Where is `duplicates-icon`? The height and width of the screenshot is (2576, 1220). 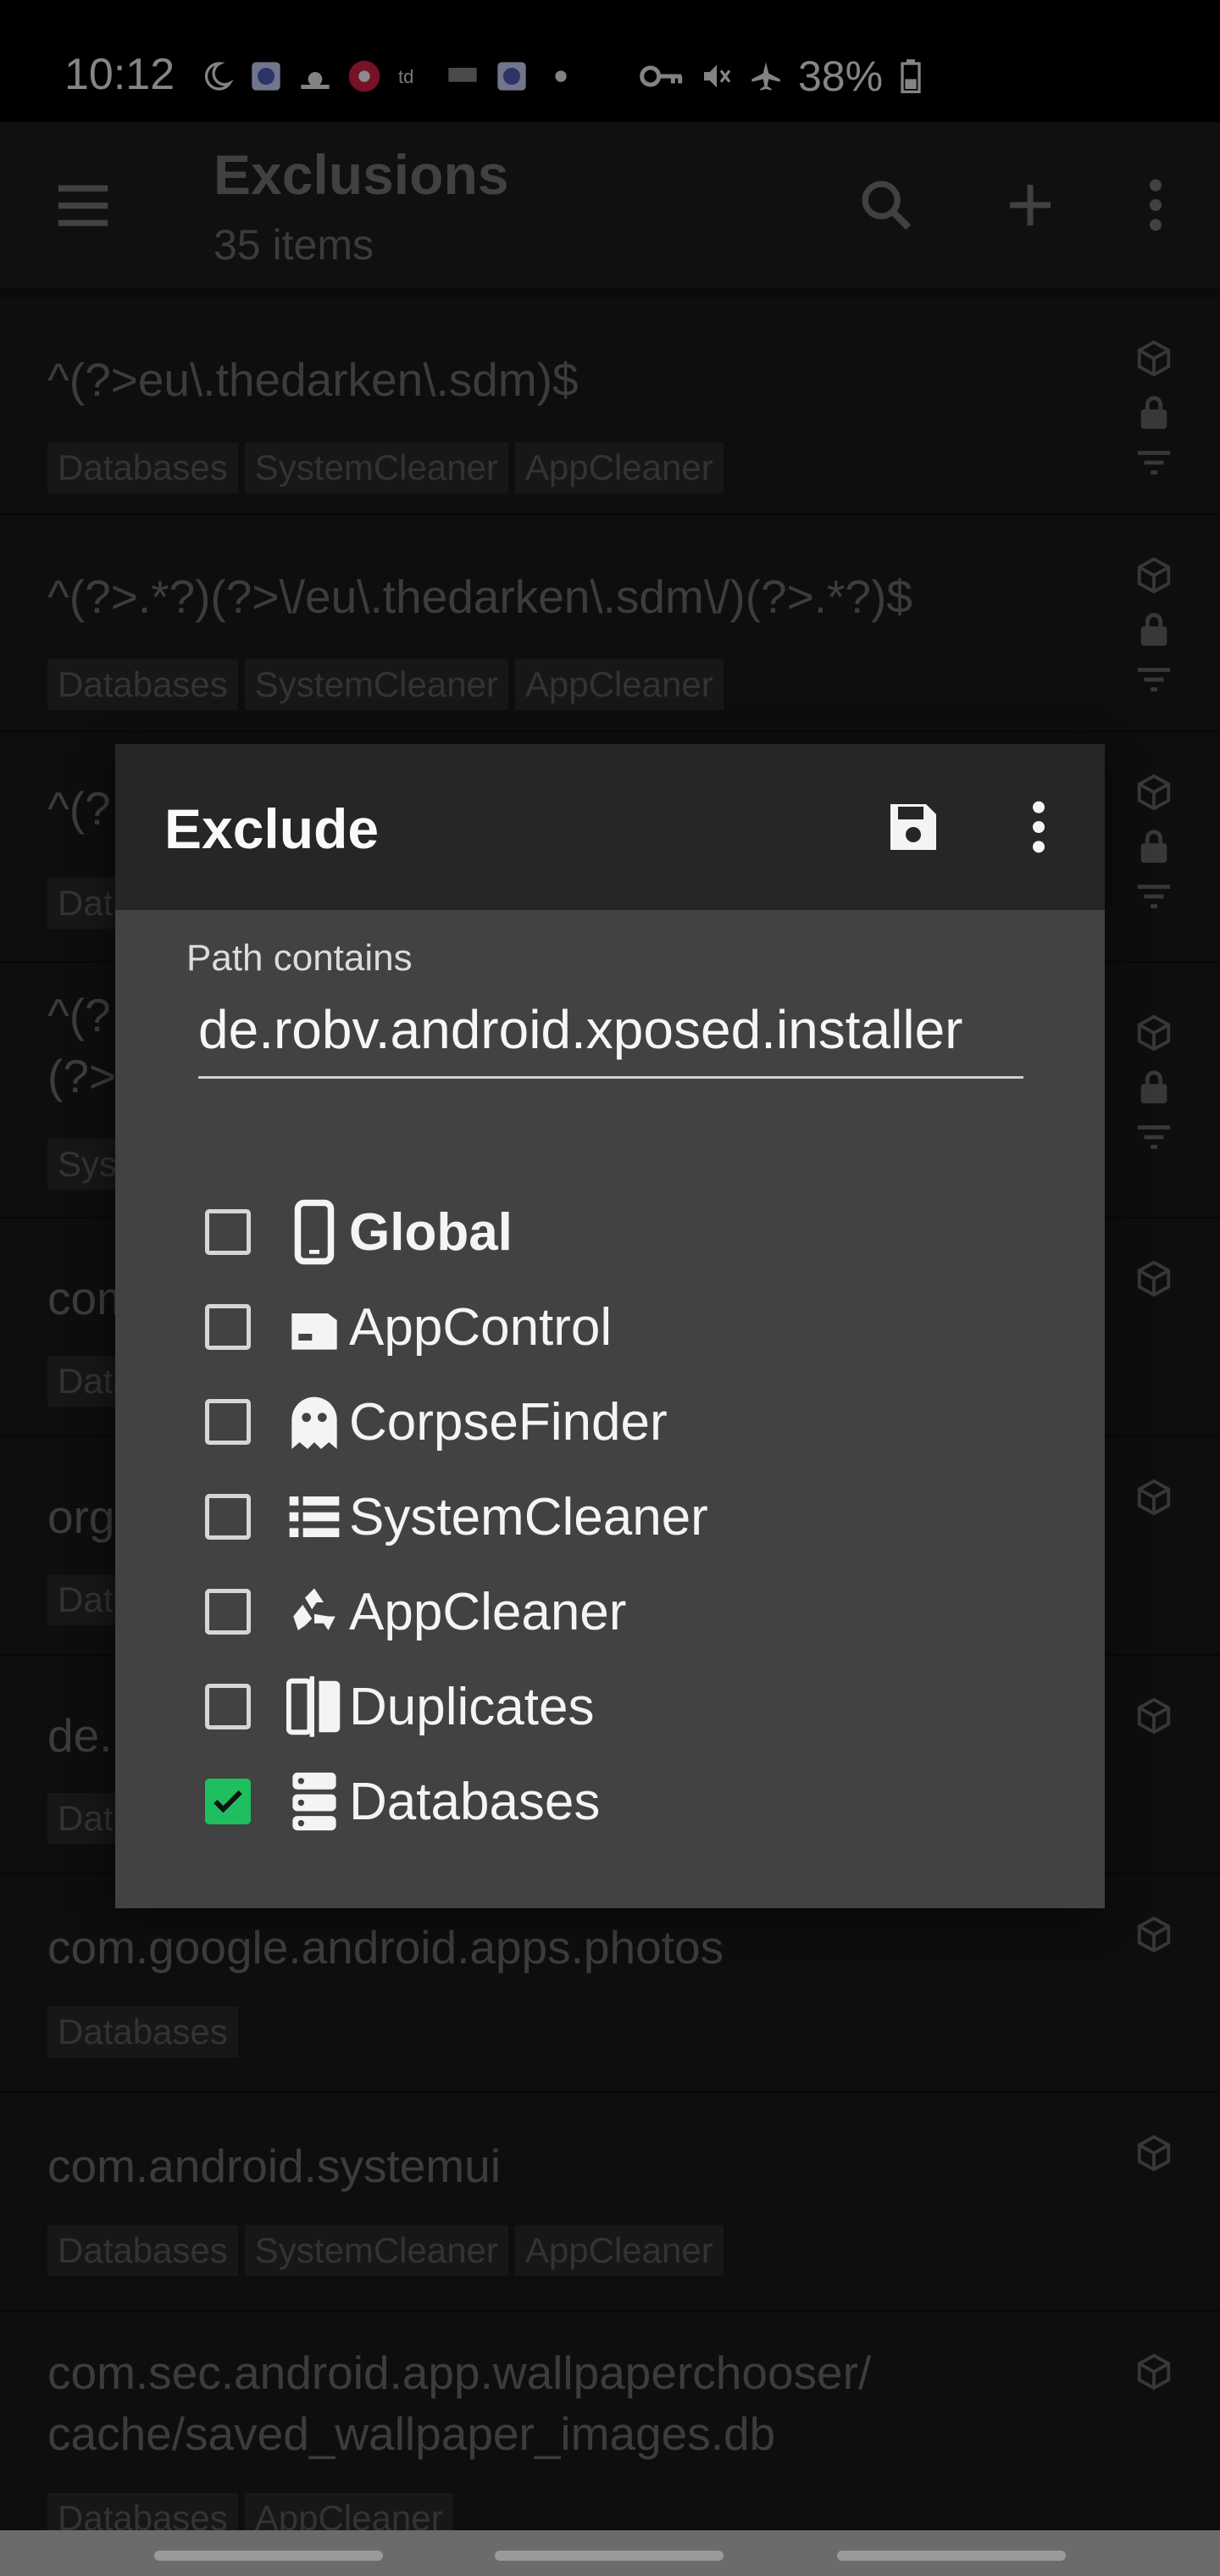
duplicates-icon is located at coordinates (314, 1706).